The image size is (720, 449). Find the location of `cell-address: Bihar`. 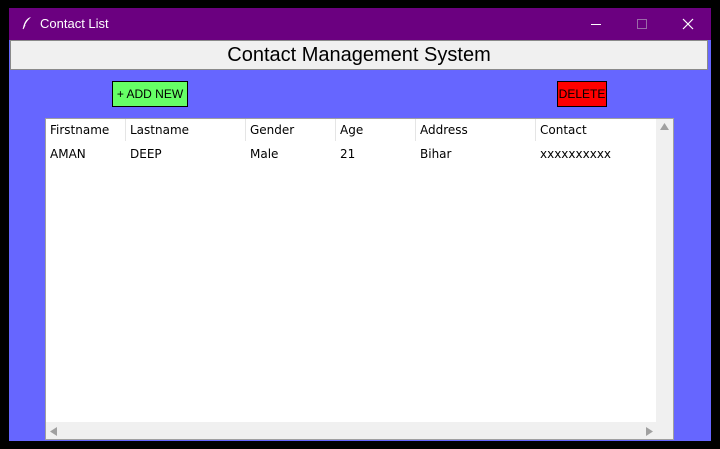

cell-address: Bihar is located at coordinates (436, 154).